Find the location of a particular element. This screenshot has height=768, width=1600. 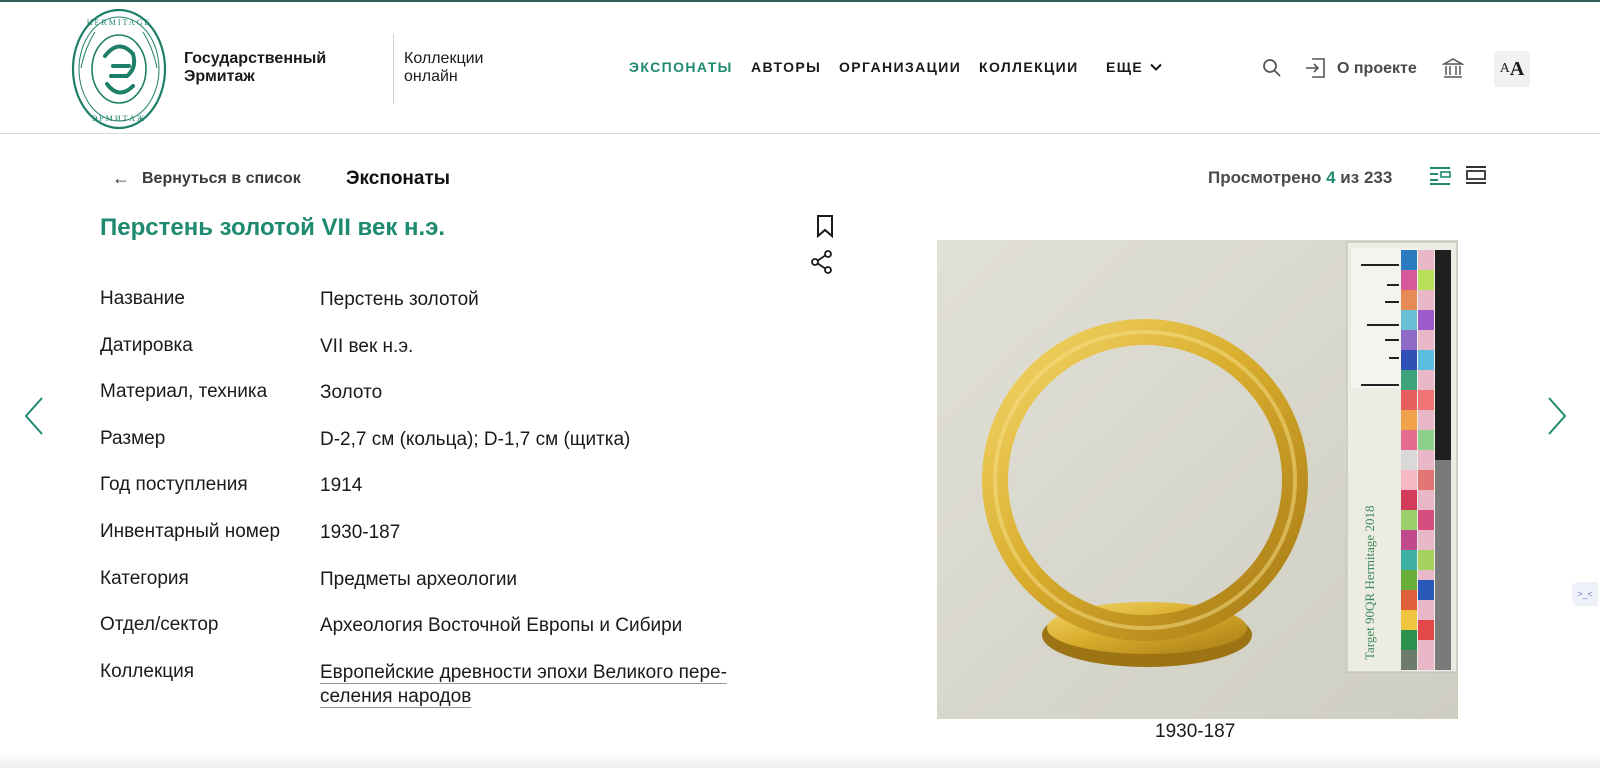

section-title: Экспонаты is located at coordinates (398, 178).